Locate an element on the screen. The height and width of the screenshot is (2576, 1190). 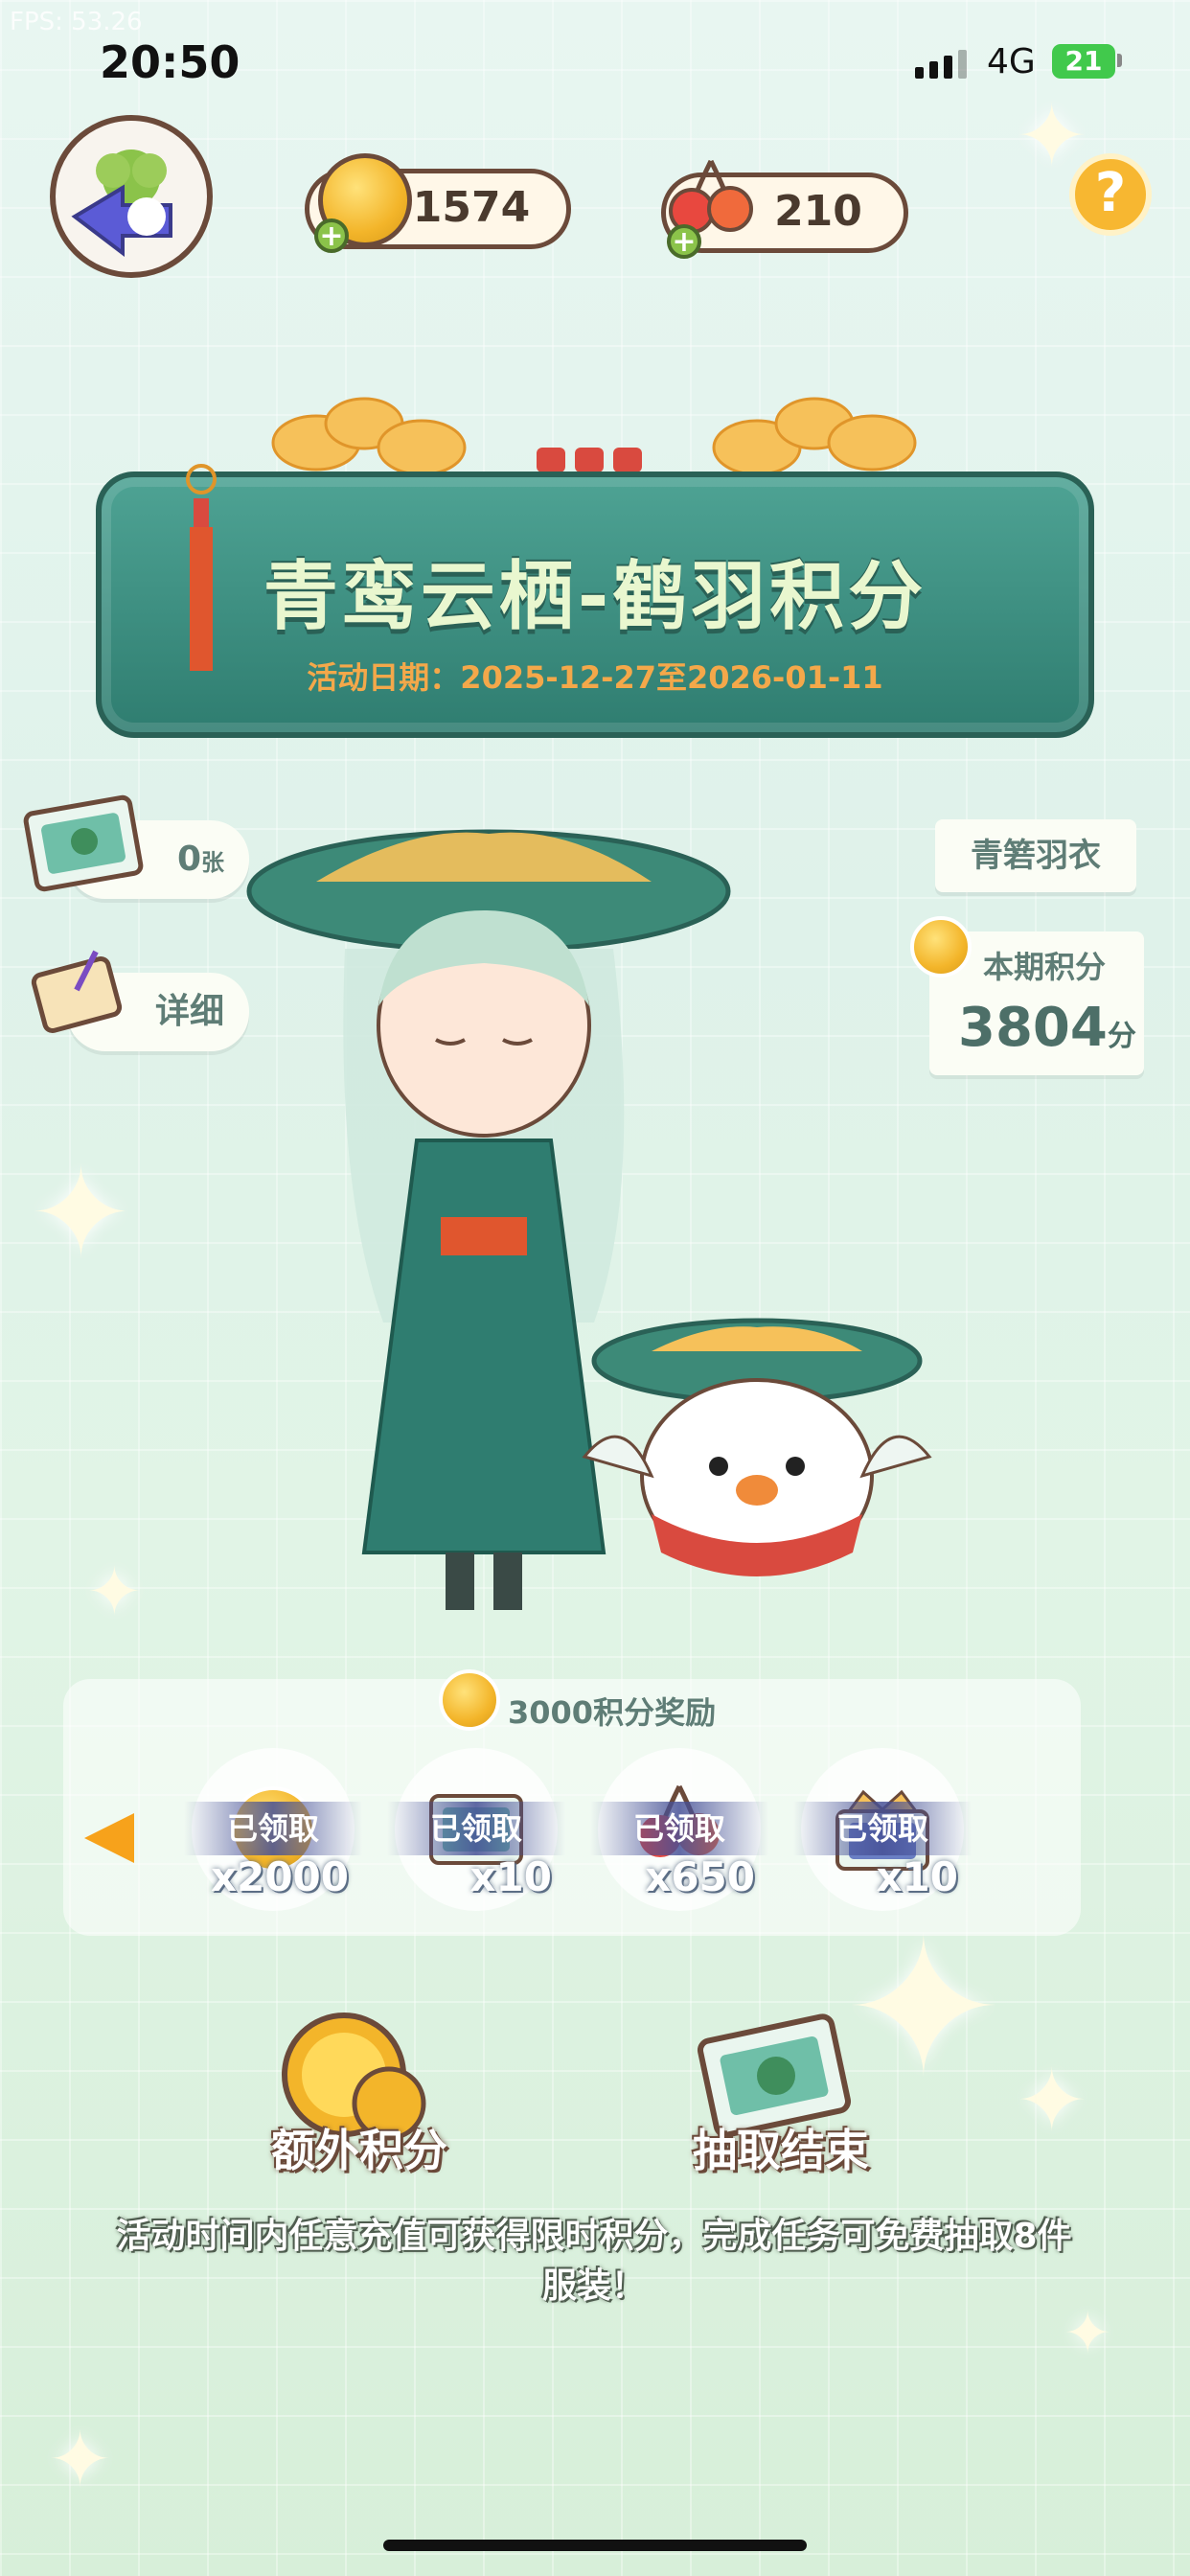
back-arrow-icon is located at coordinates (122, 204).